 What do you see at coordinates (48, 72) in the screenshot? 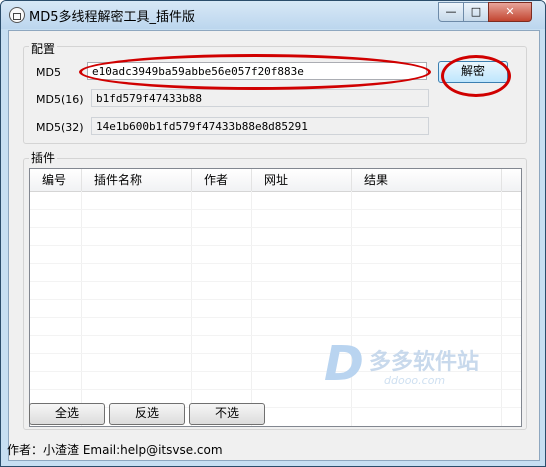
I see `md5-label: MD5` at bounding box center [48, 72].